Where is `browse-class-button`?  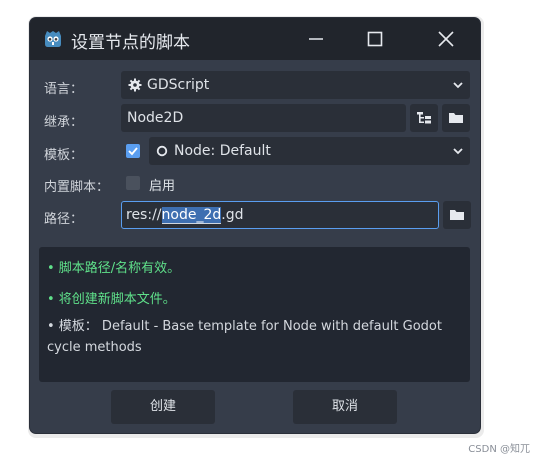 browse-class-button is located at coordinates (424, 118).